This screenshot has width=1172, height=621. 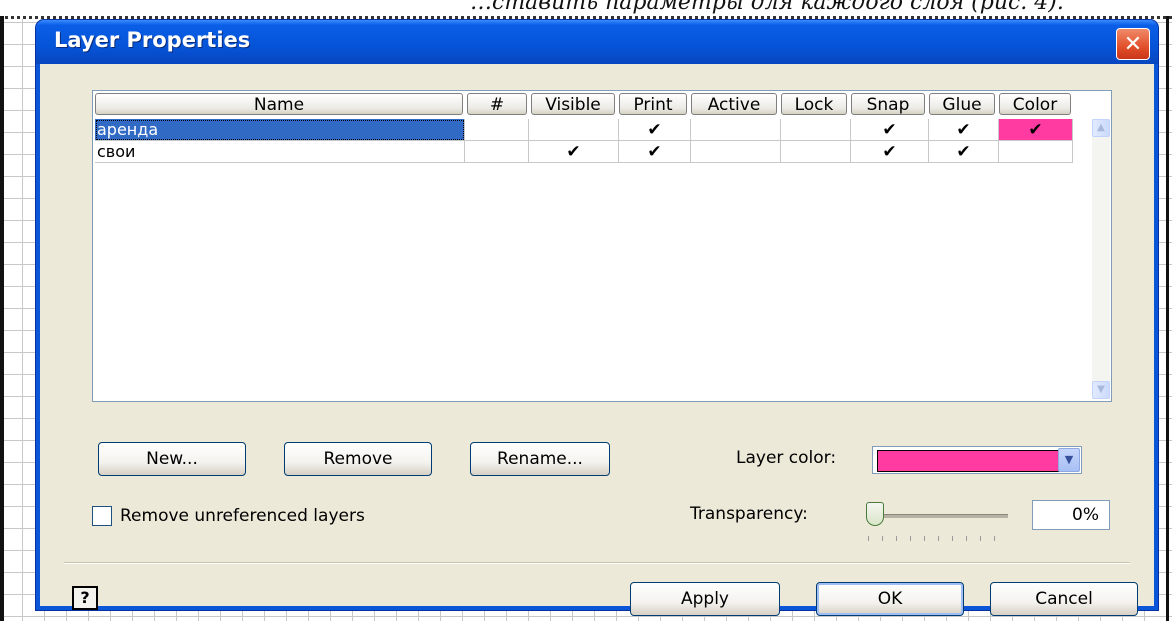 I want to click on color-cell, so click(x=1036, y=152).